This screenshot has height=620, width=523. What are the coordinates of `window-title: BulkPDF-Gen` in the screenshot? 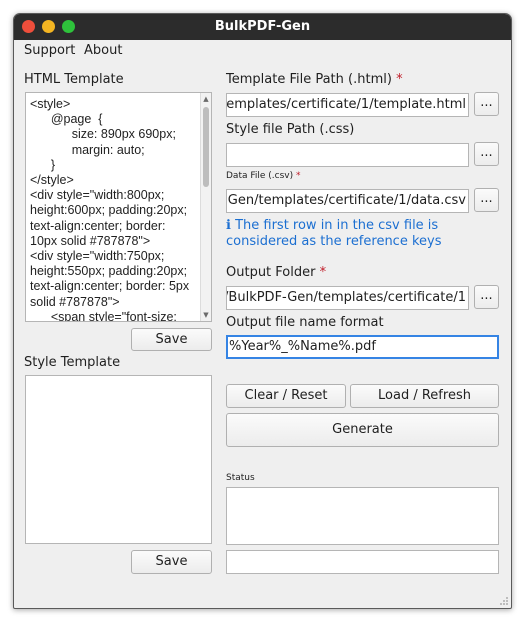 It's located at (262, 26).